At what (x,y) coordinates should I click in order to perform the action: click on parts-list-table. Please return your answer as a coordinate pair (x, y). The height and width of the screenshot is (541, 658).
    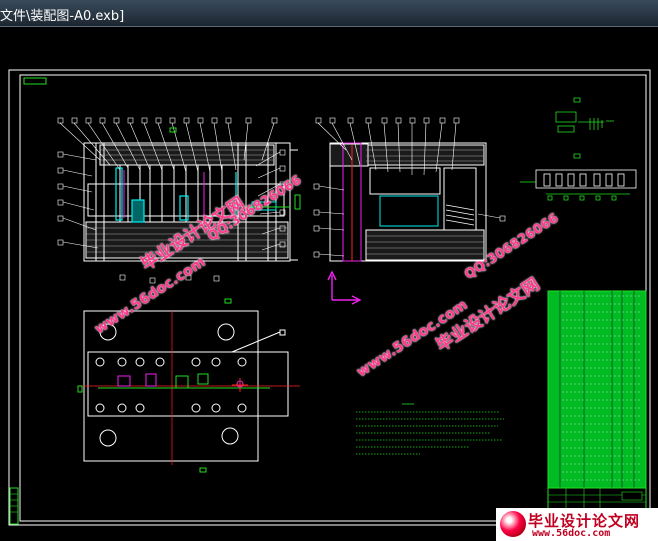
    Looking at the image, I should click on (597, 403).